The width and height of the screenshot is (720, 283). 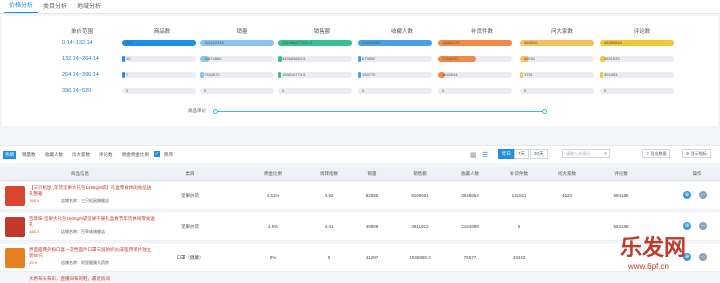 I want to click on col-commission: 佣金比例, so click(x=273, y=174).